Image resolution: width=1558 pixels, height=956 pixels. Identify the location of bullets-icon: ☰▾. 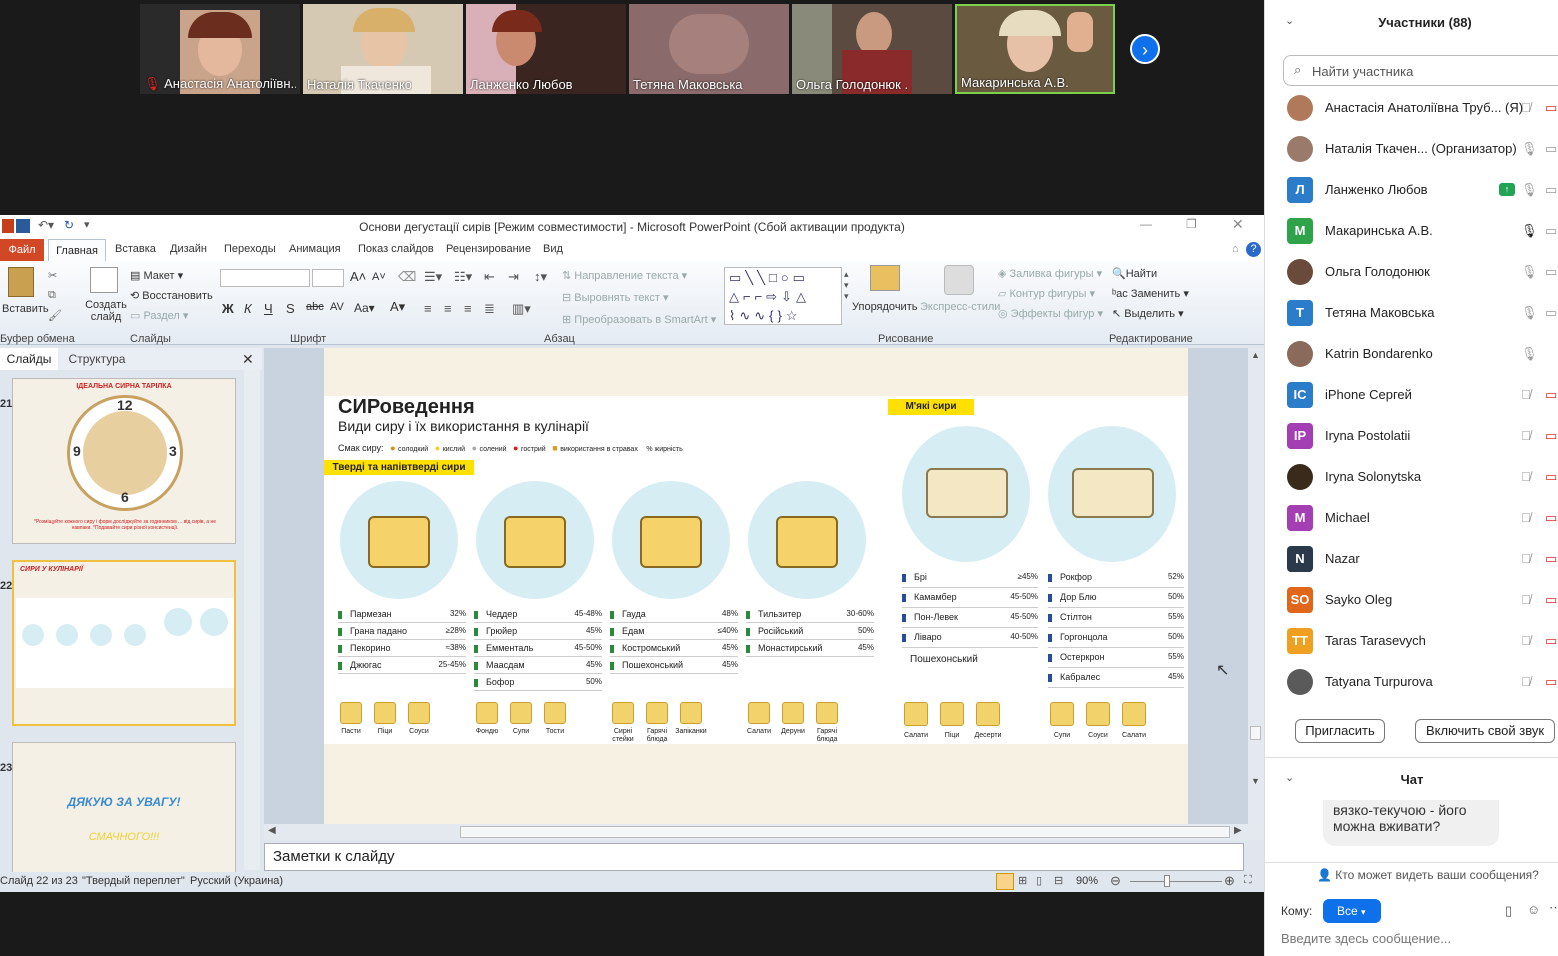
(433, 277).